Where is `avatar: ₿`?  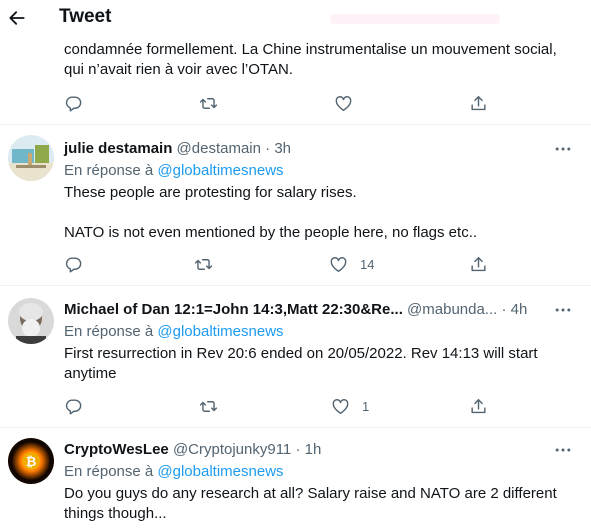
avatar: ₿ is located at coordinates (31, 461).